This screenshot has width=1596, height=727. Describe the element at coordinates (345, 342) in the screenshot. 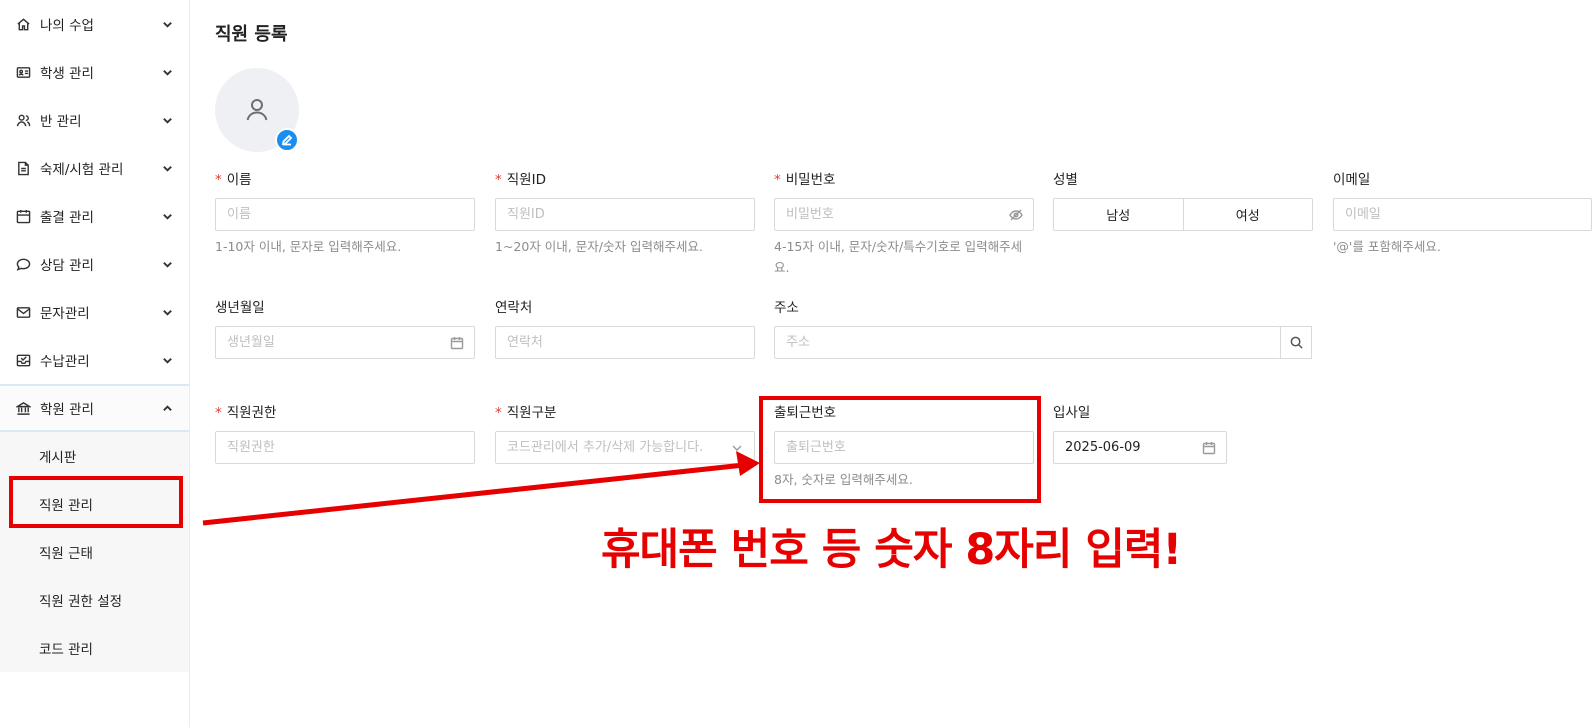

I see `birthdate-input` at that location.